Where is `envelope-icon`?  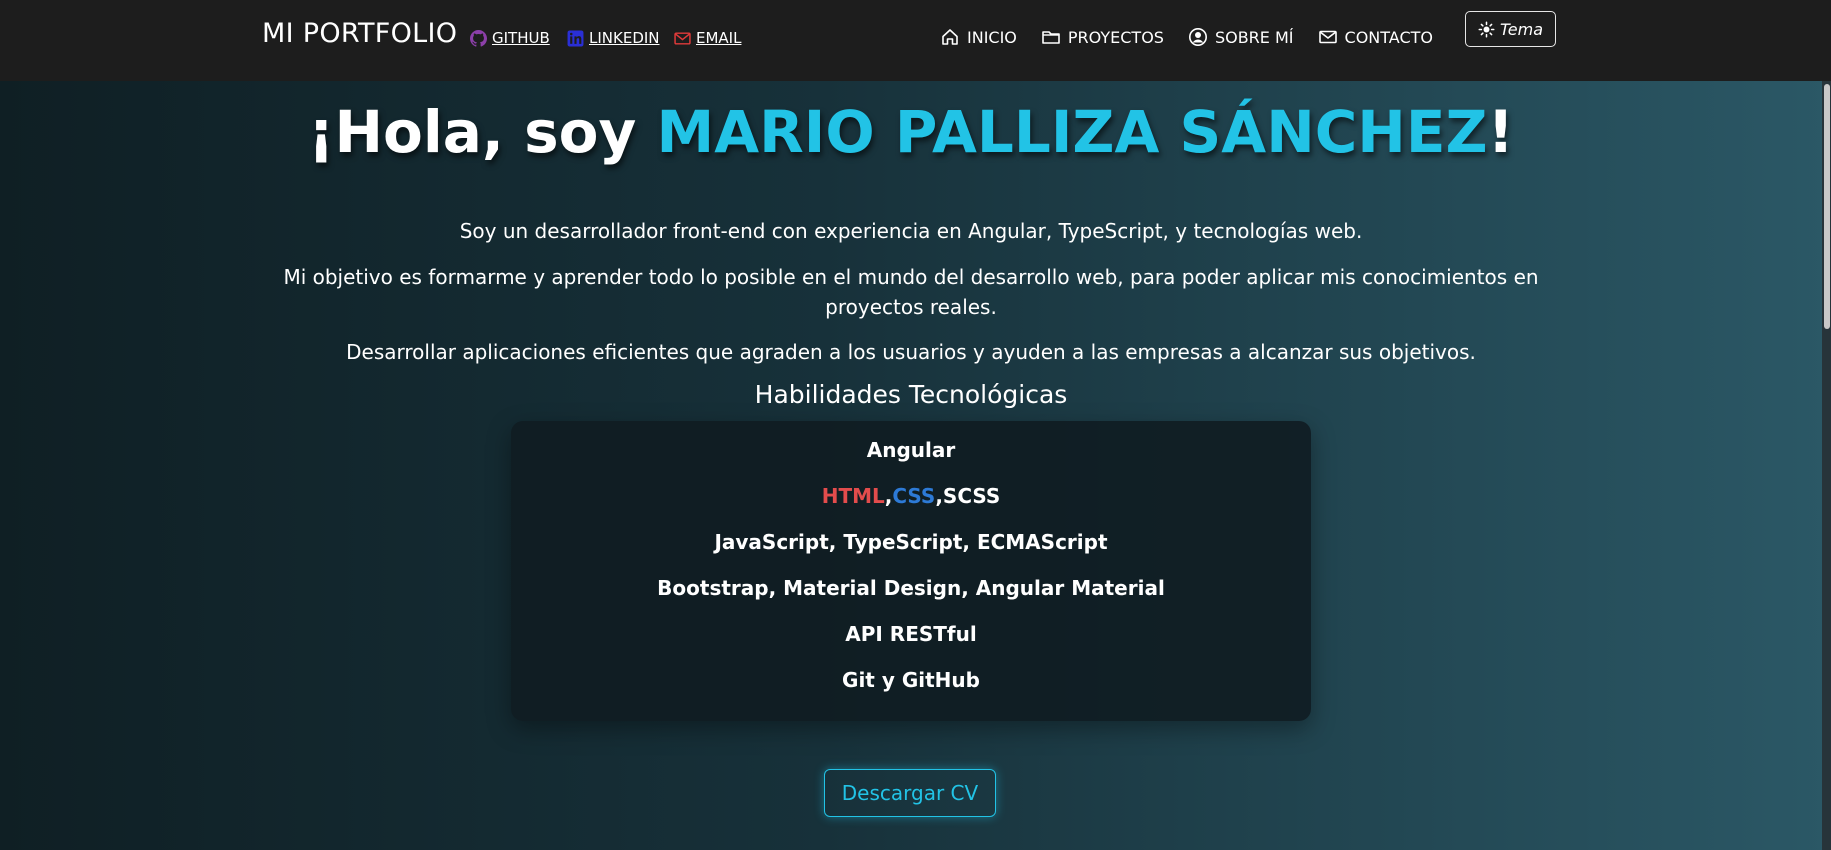 envelope-icon is located at coordinates (1327, 37).